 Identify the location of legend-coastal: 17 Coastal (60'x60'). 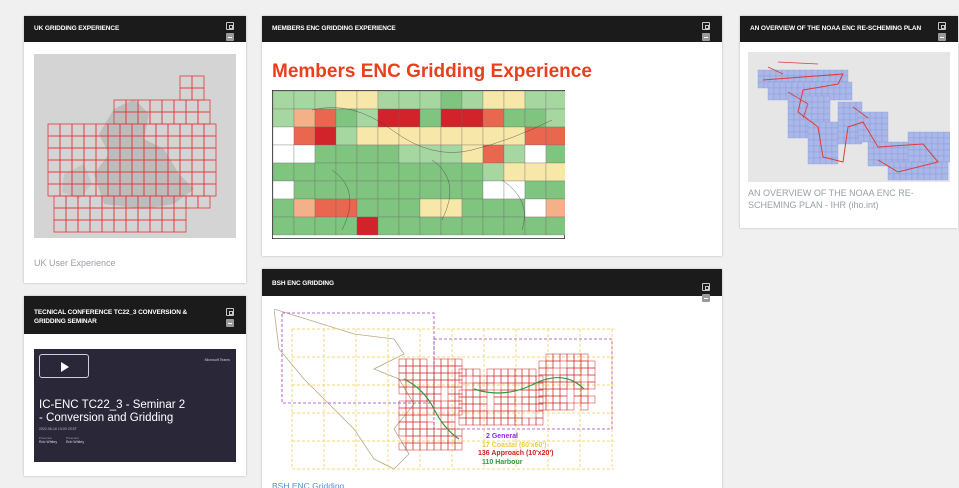
(517, 446).